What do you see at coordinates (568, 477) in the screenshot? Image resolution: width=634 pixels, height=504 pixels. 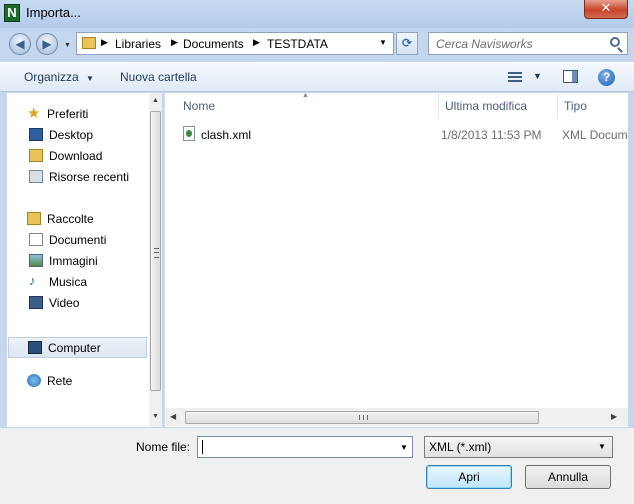 I see `cancel-button: Annulla` at bounding box center [568, 477].